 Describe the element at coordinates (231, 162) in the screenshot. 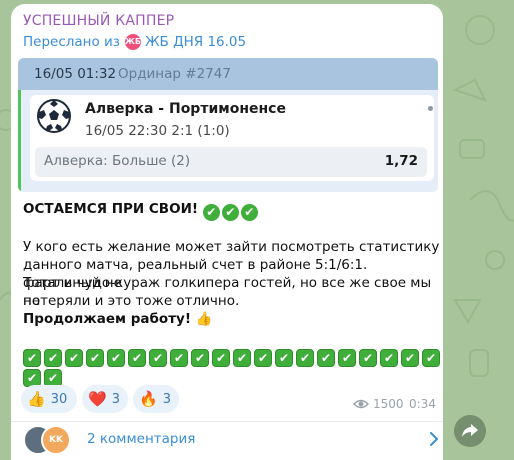

I see `bet-row: Алверка: Больше (2) 1,72` at that location.